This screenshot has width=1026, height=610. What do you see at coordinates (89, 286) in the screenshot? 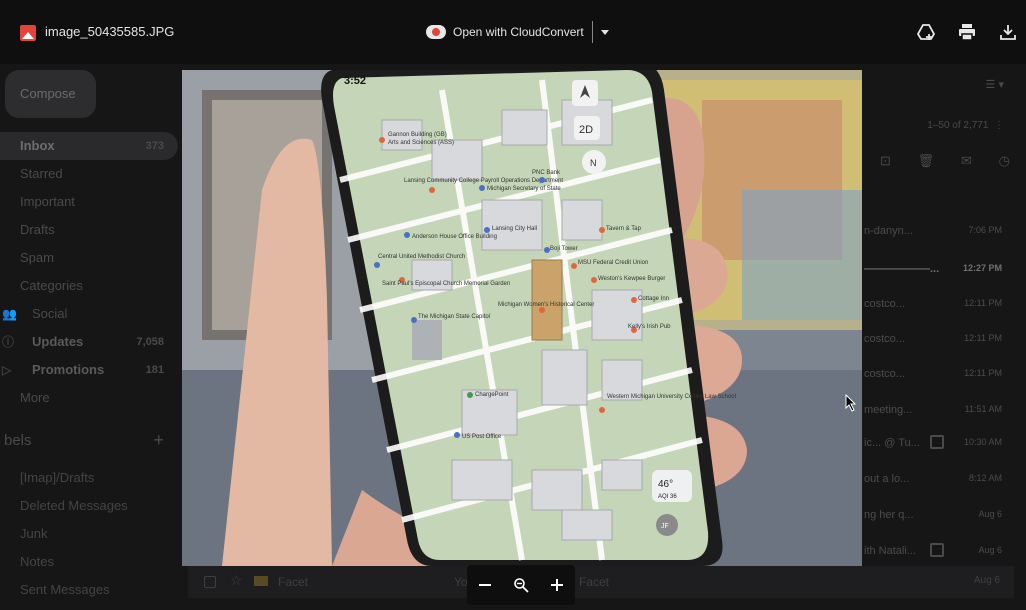
I see `sidebar-item-categories: Categories` at bounding box center [89, 286].